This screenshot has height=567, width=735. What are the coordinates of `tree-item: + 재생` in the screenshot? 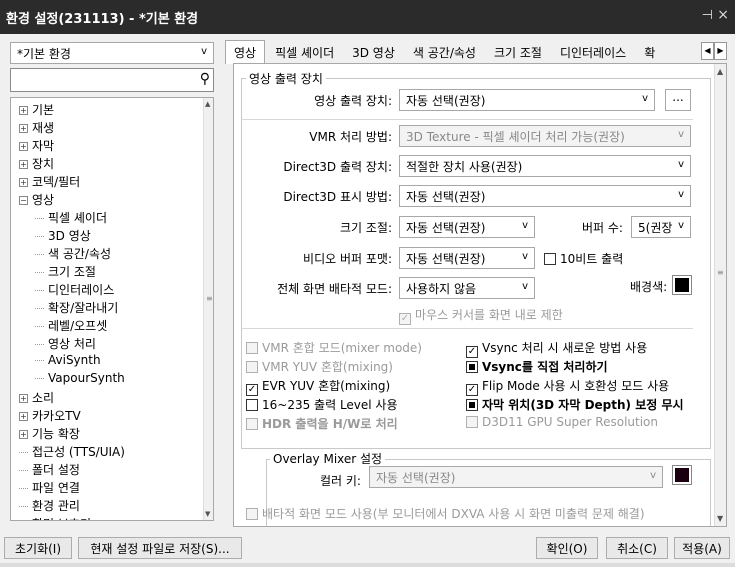 It's located at (36, 128).